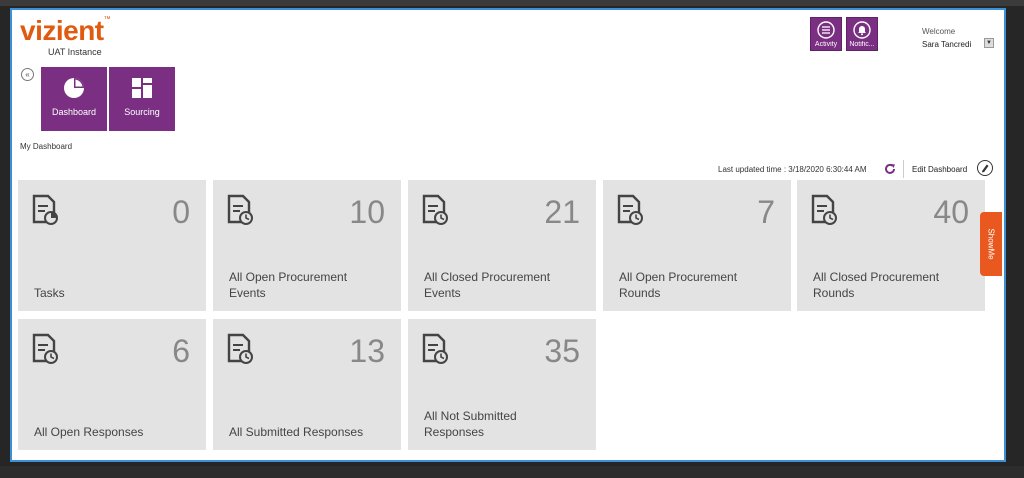 This screenshot has height=478, width=1024. Describe the element at coordinates (989, 43) in the screenshot. I see `user-menu-dropdown: ▼` at that location.